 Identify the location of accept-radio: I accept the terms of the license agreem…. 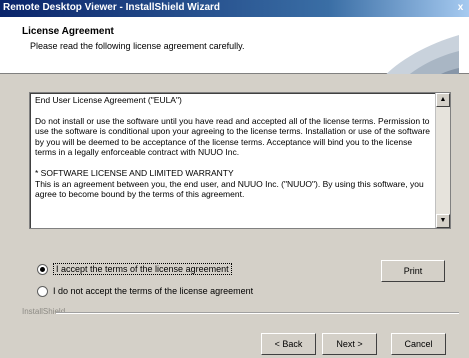
(134, 269).